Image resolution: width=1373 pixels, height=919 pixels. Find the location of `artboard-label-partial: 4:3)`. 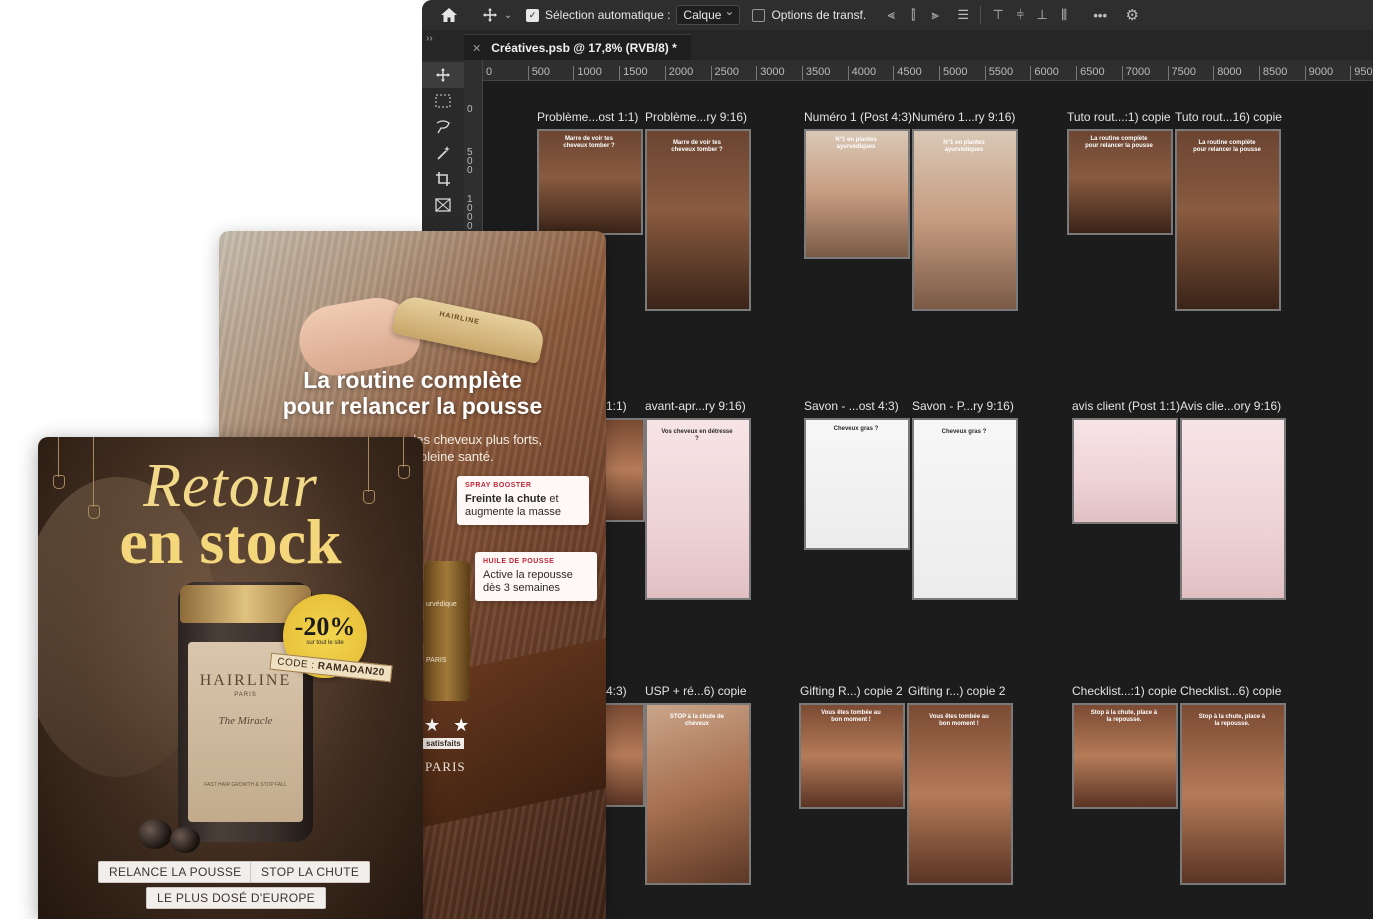

artboard-label-partial: 4:3) is located at coordinates (616, 691).